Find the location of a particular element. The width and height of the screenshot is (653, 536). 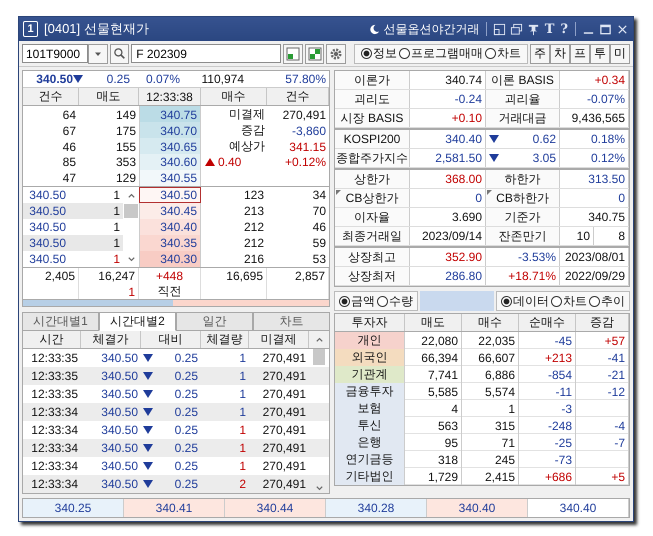

info-label: 미결제 is located at coordinates (247, 114).